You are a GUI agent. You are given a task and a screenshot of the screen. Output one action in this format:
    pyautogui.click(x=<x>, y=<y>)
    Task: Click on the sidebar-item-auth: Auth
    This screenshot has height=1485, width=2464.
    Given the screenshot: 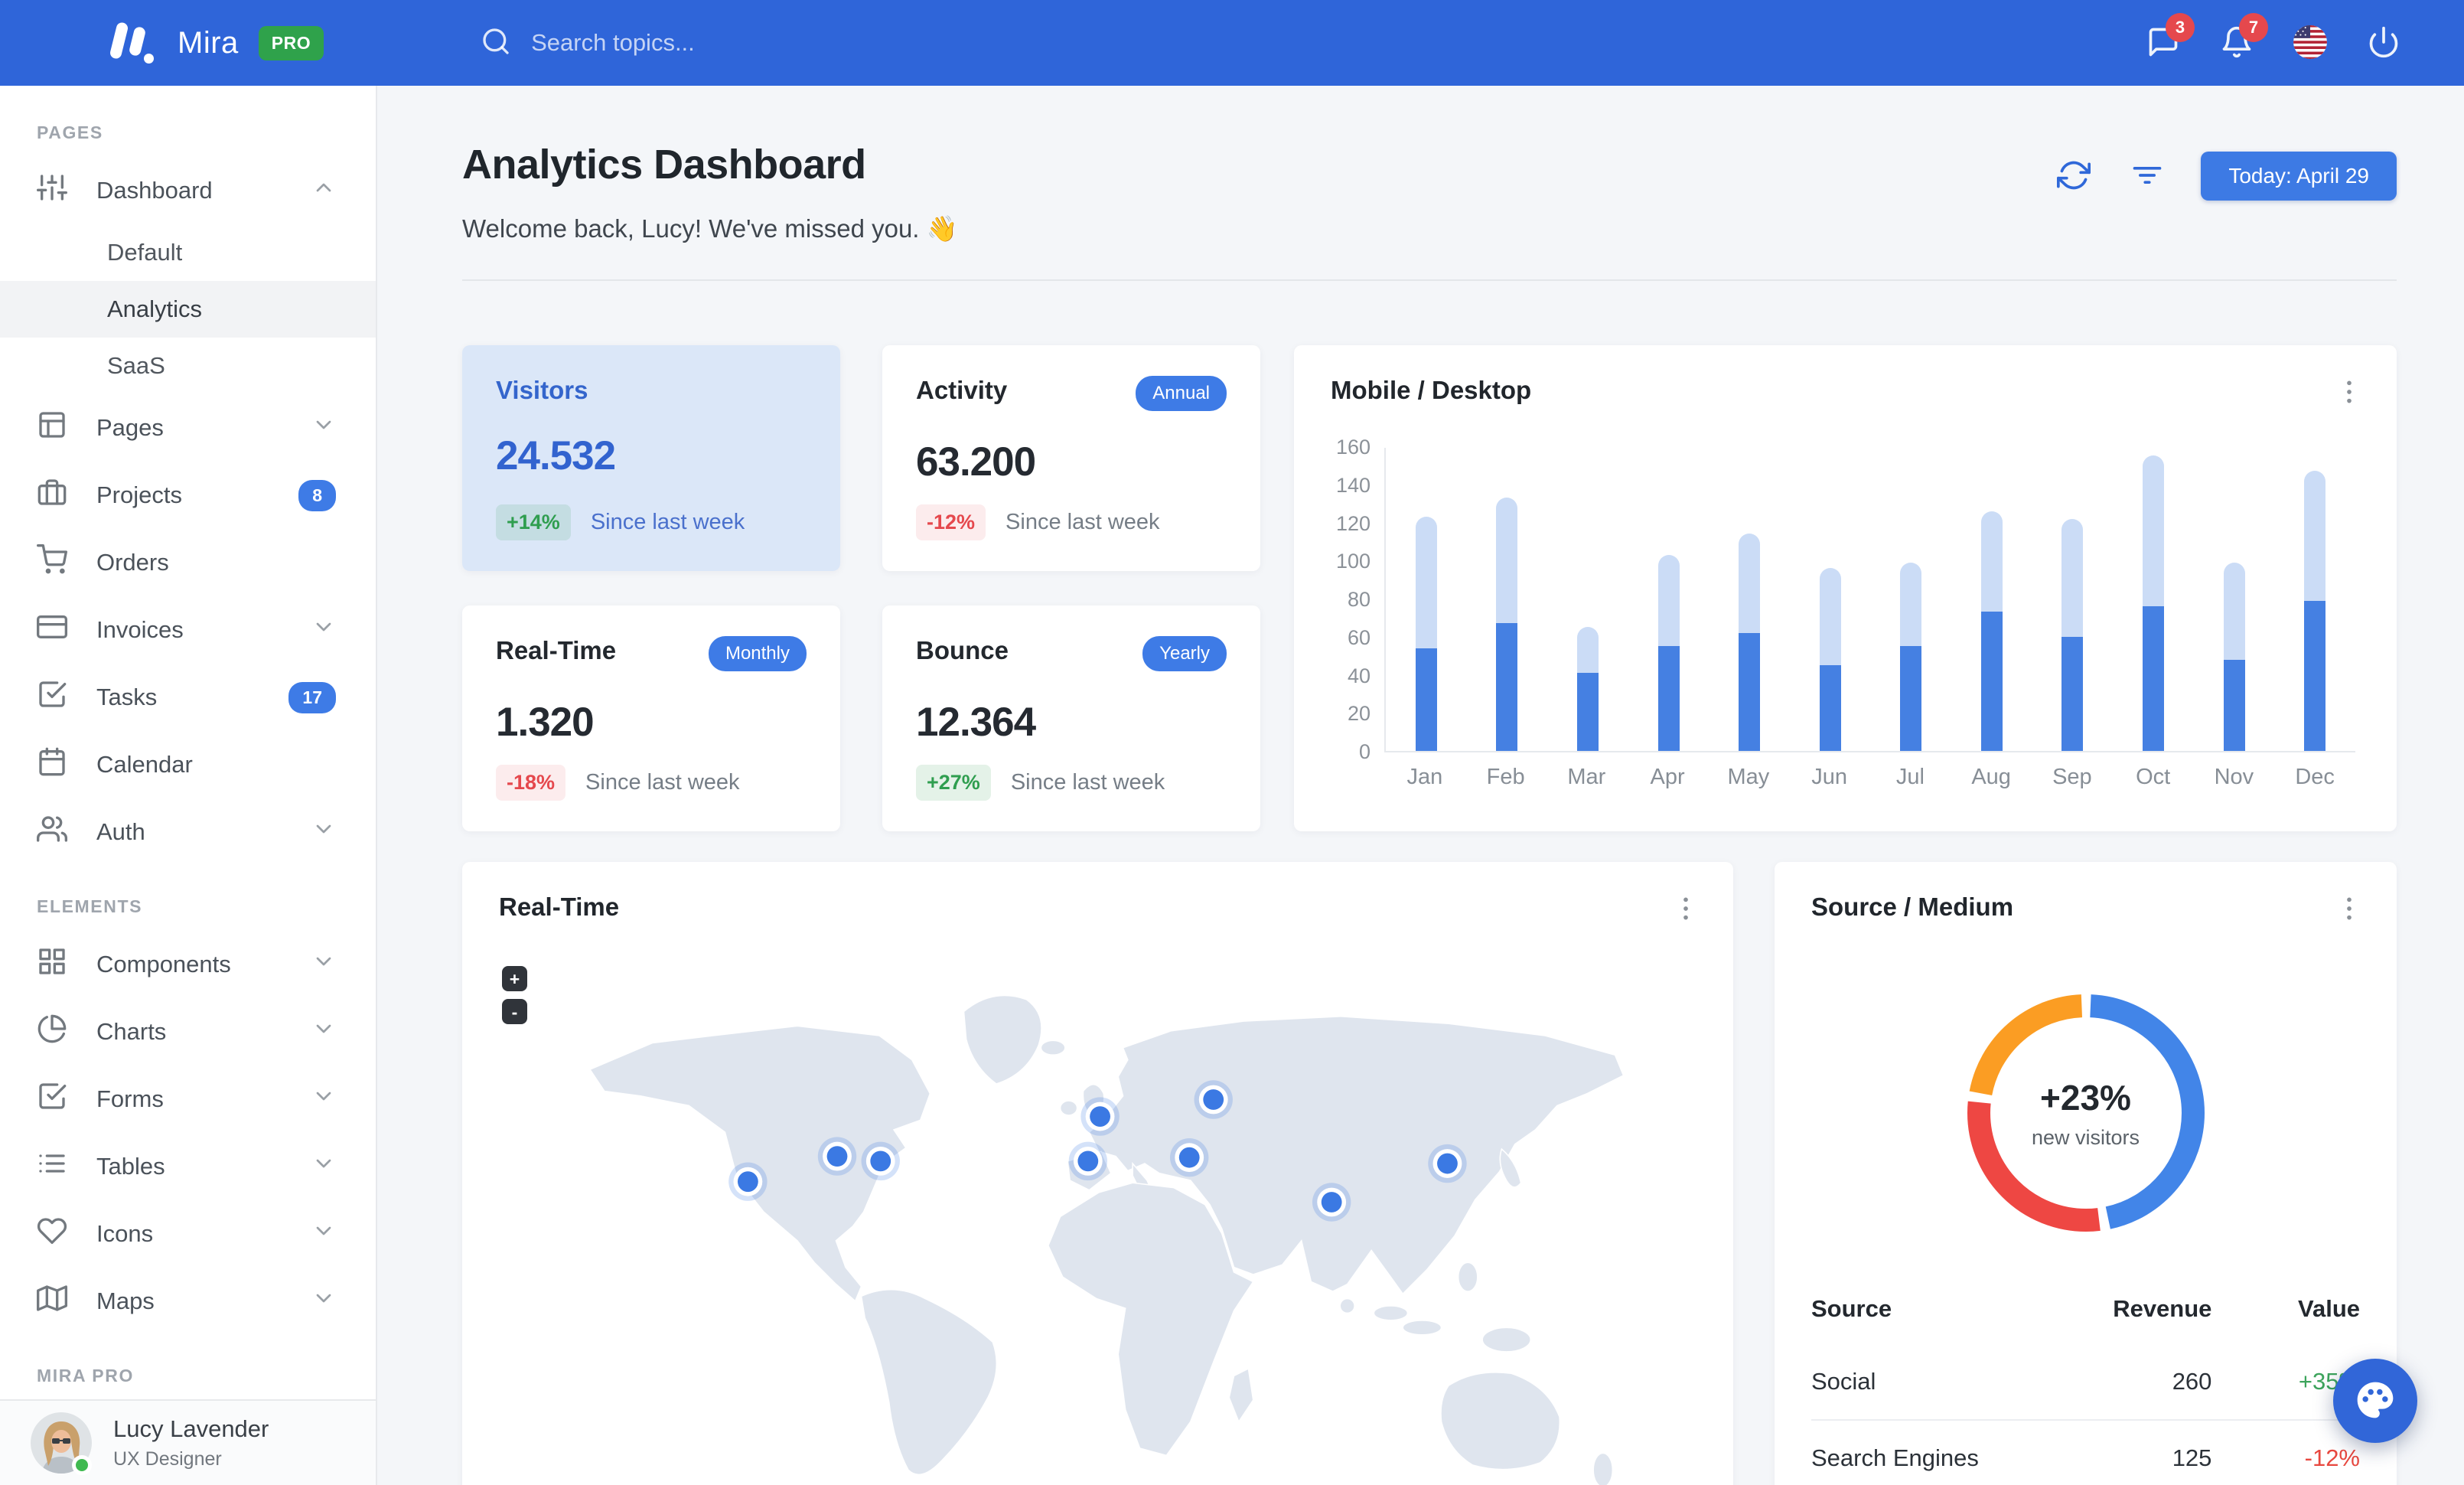 What is the action you would take?
    pyautogui.click(x=188, y=832)
    